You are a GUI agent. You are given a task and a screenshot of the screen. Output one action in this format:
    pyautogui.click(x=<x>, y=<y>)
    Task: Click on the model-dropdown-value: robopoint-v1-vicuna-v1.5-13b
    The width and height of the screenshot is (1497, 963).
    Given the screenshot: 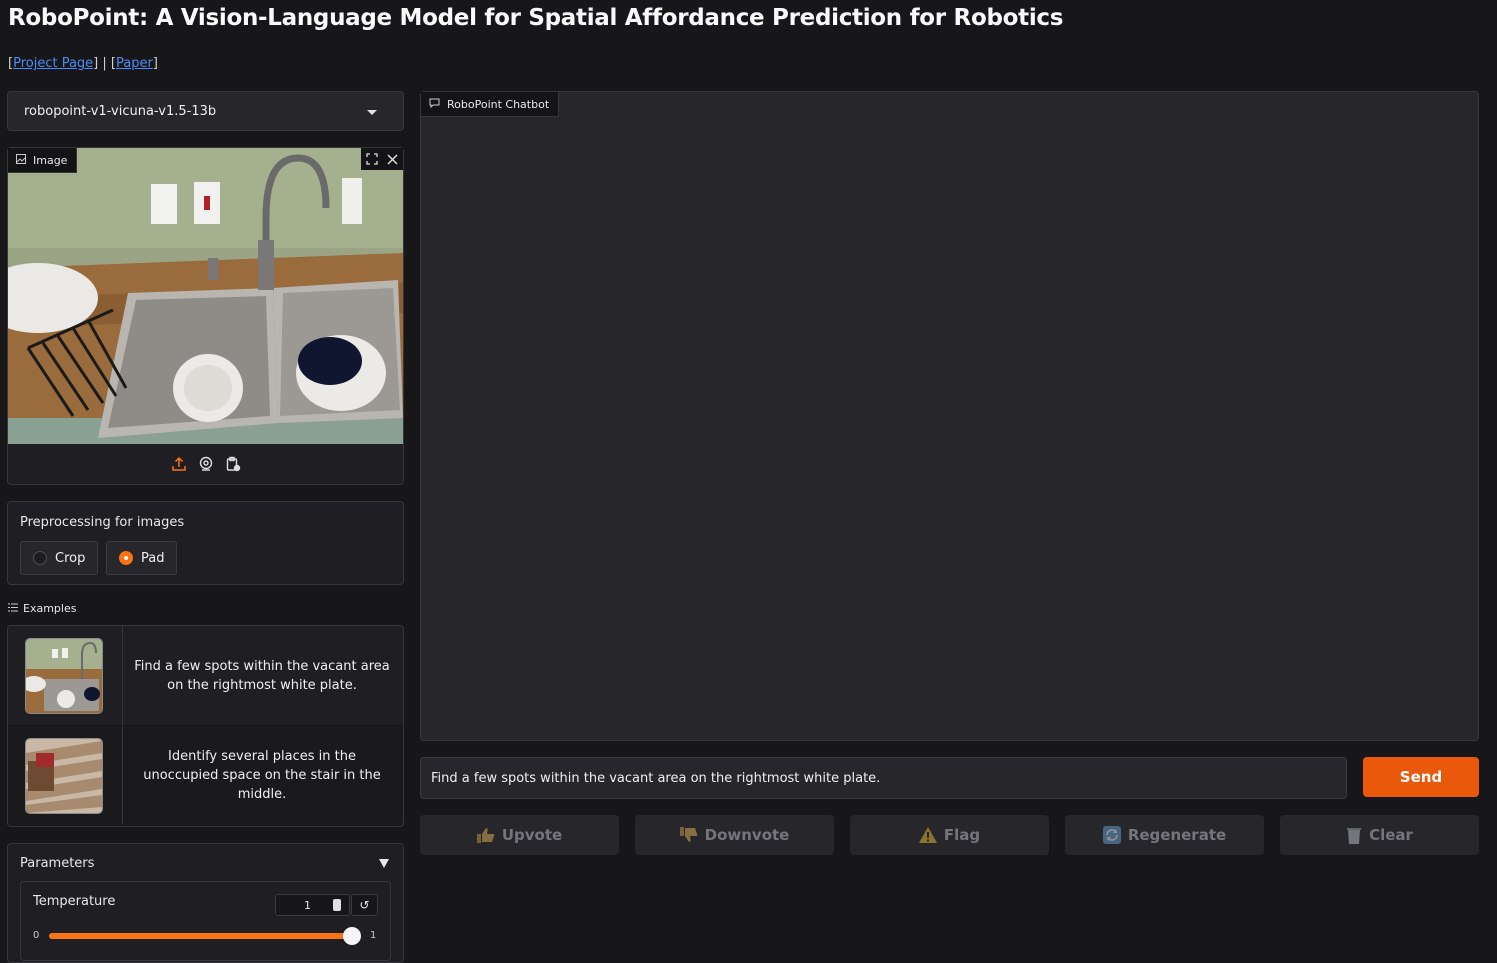 What is the action you would take?
    pyautogui.click(x=120, y=111)
    